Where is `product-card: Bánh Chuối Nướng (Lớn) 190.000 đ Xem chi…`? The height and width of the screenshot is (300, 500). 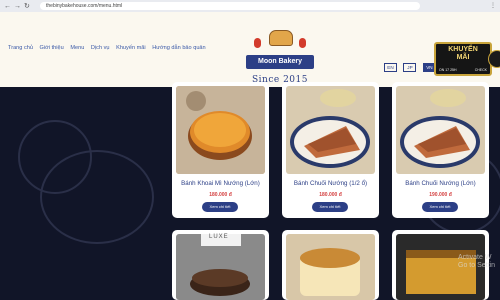 product-card: Bánh Chuối Nướng (Lớn) 190.000 đ Xem chi… is located at coordinates (440, 150).